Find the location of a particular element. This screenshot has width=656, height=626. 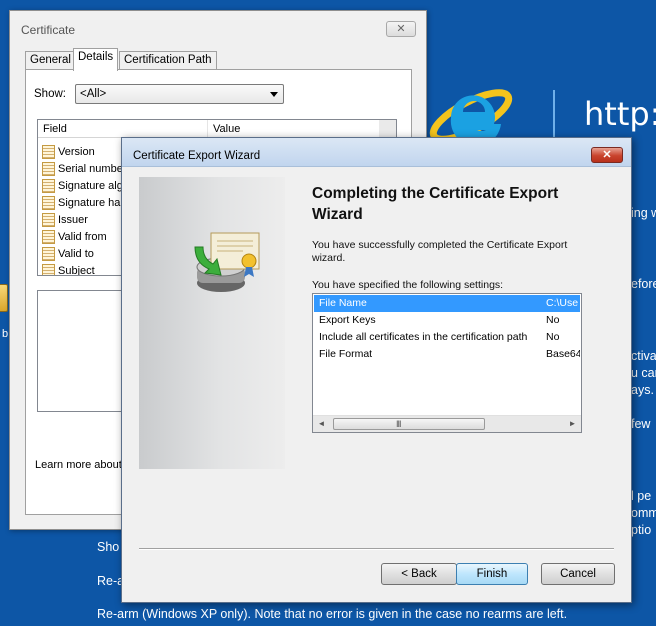

show-dropdown: <All> is located at coordinates (179, 94).